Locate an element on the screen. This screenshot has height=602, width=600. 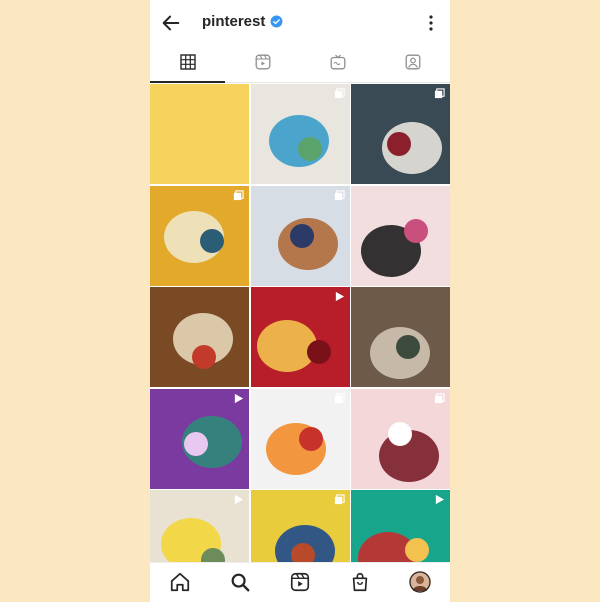
tab-reels is located at coordinates (262, 64).